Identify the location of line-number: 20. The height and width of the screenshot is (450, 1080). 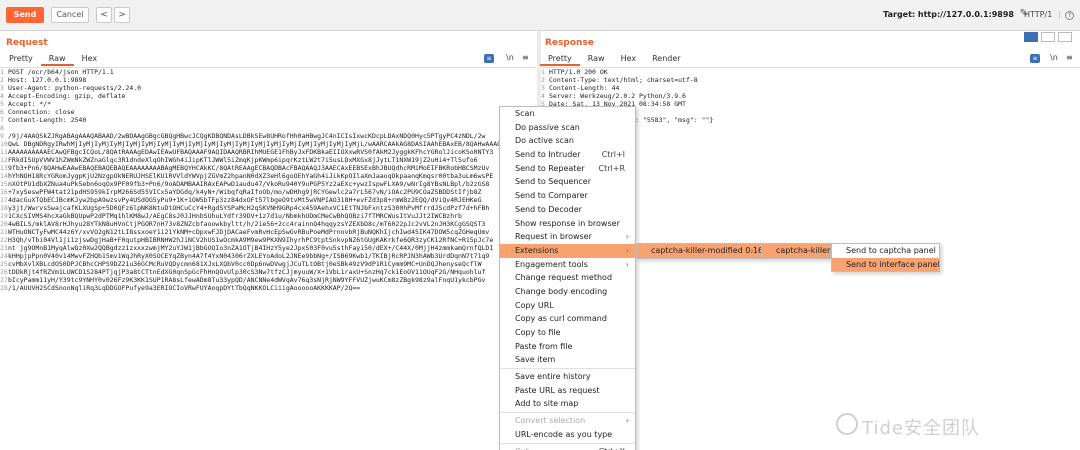
(4, 224).